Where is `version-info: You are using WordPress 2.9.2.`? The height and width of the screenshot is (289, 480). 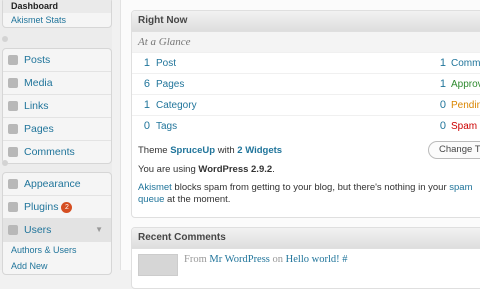
version-info: You are using WordPress 2.9.2. is located at coordinates (206, 169).